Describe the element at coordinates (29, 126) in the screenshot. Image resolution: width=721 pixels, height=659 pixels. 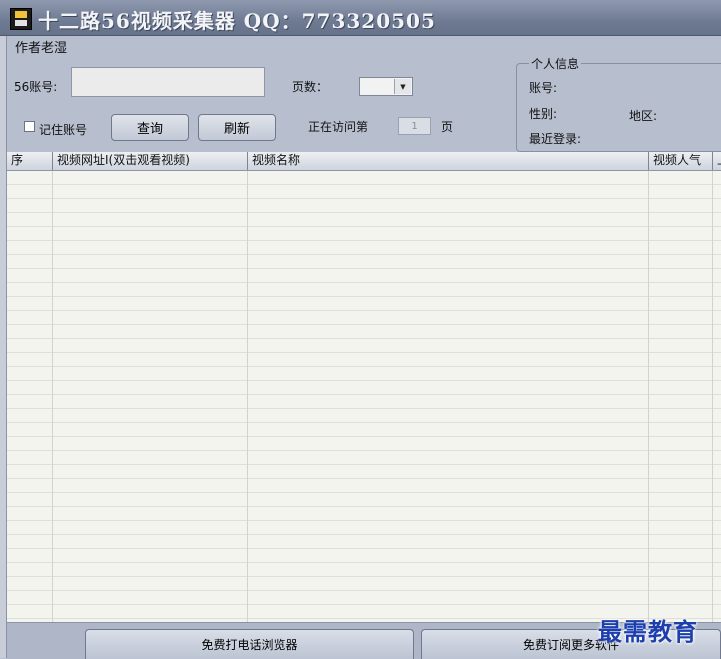
I see `remember-account-checkbox` at that location.